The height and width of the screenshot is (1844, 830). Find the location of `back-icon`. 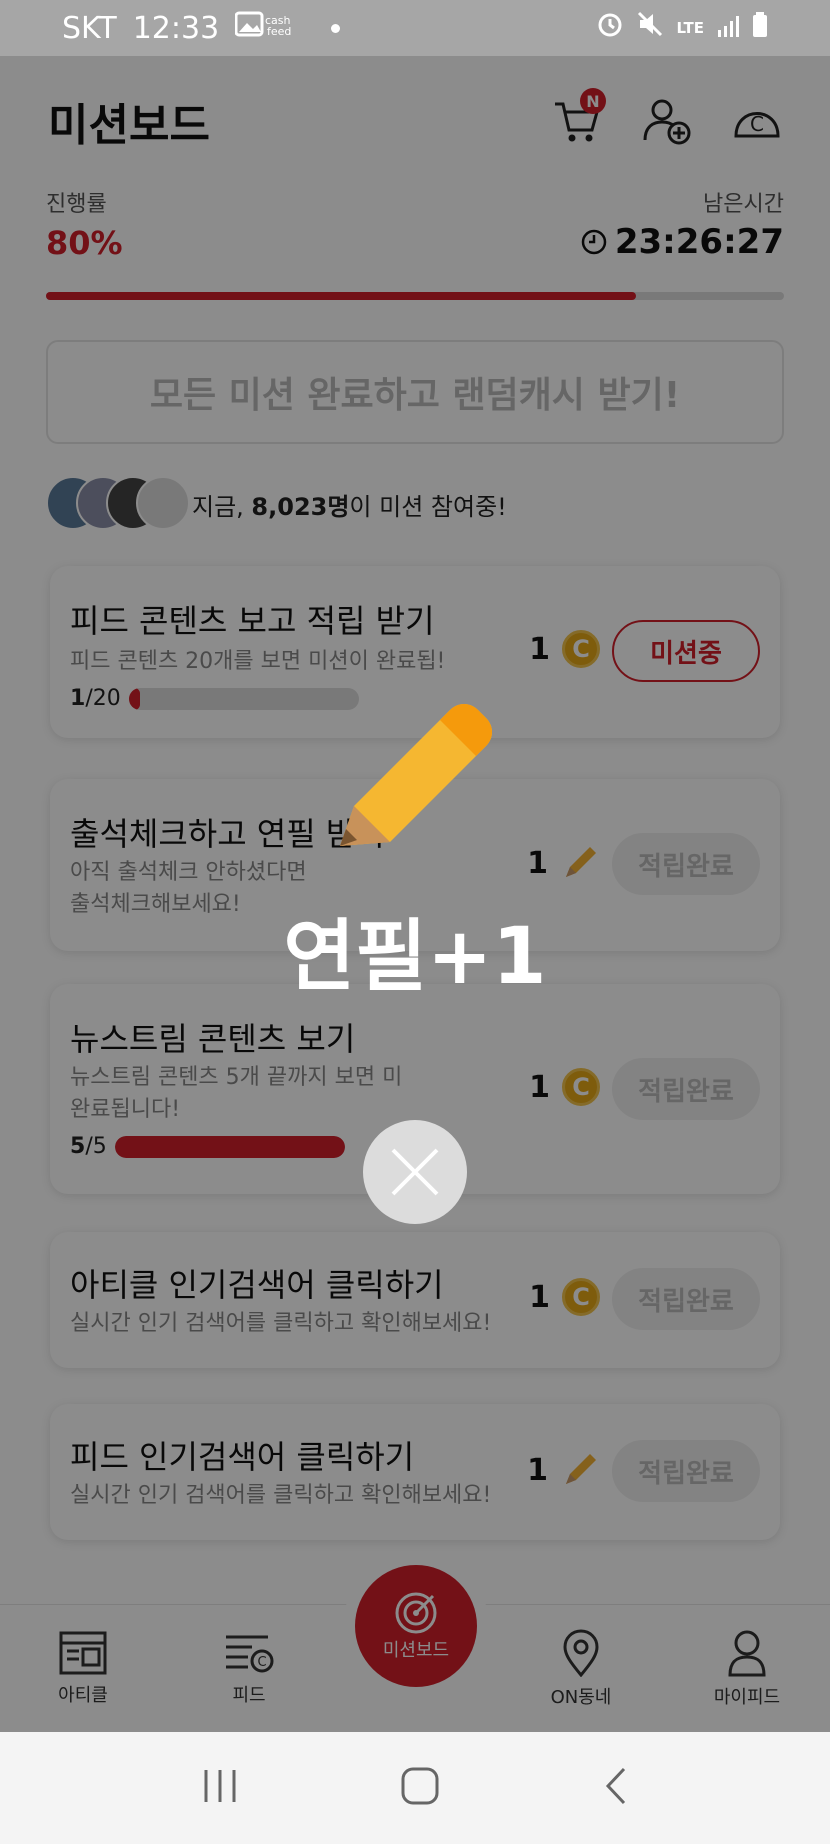

back-icon is located at coordinates (615, 1786).